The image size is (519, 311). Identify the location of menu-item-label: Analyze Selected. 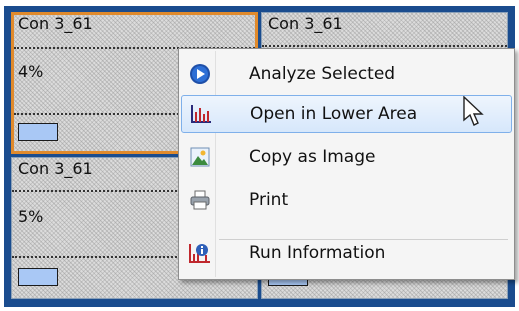
(322, 74).